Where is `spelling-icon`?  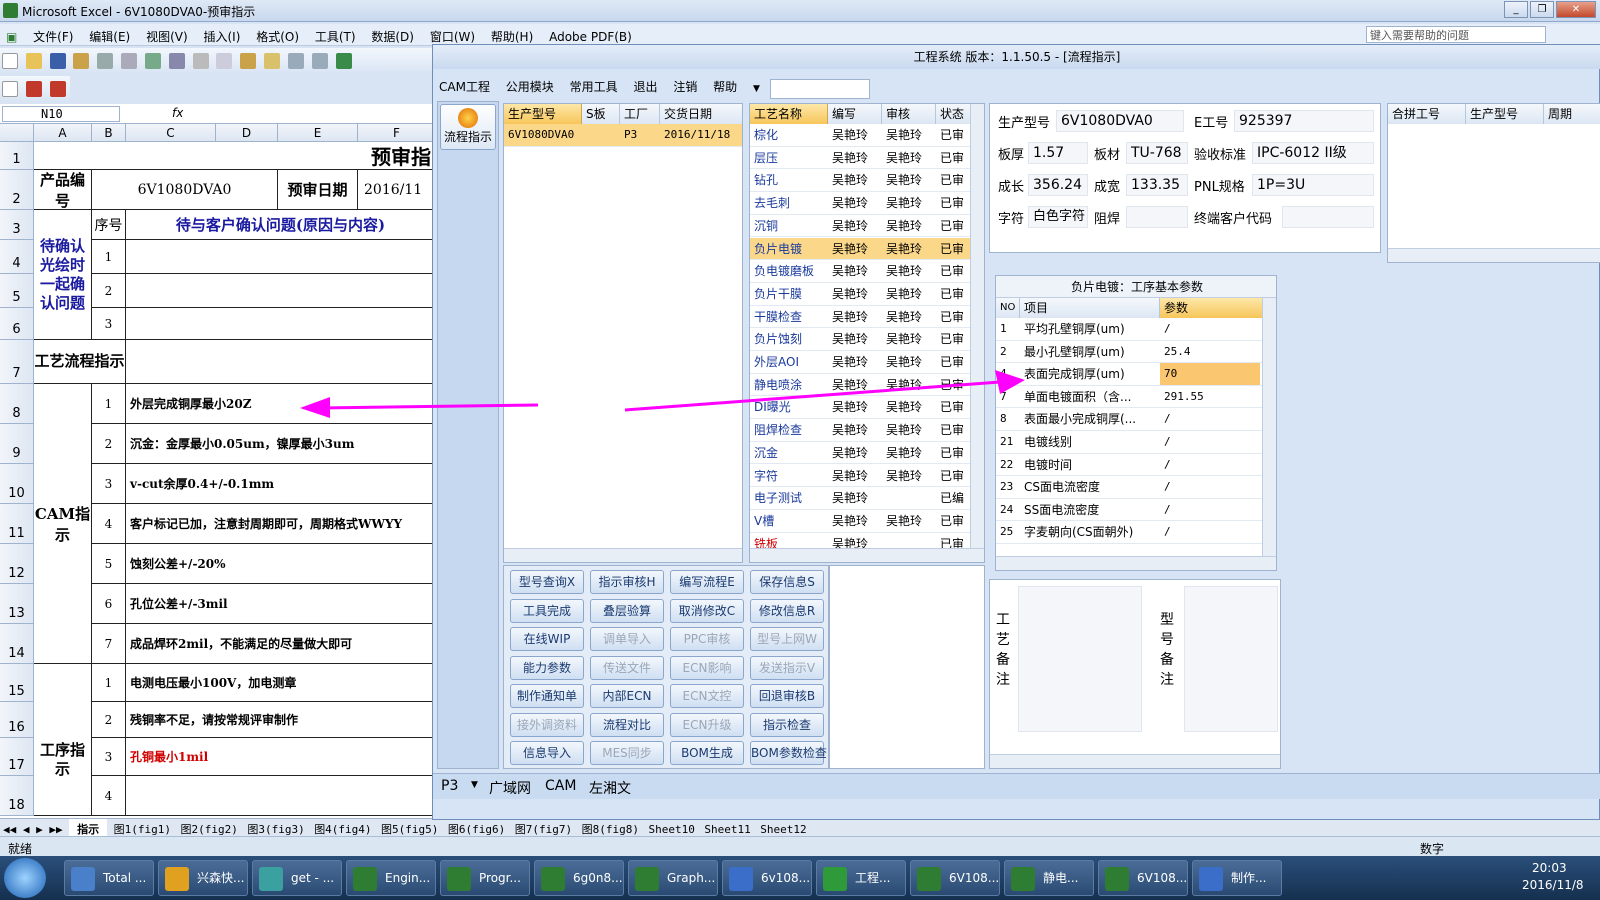 spelling-icon is located at coordinates (152, 61).